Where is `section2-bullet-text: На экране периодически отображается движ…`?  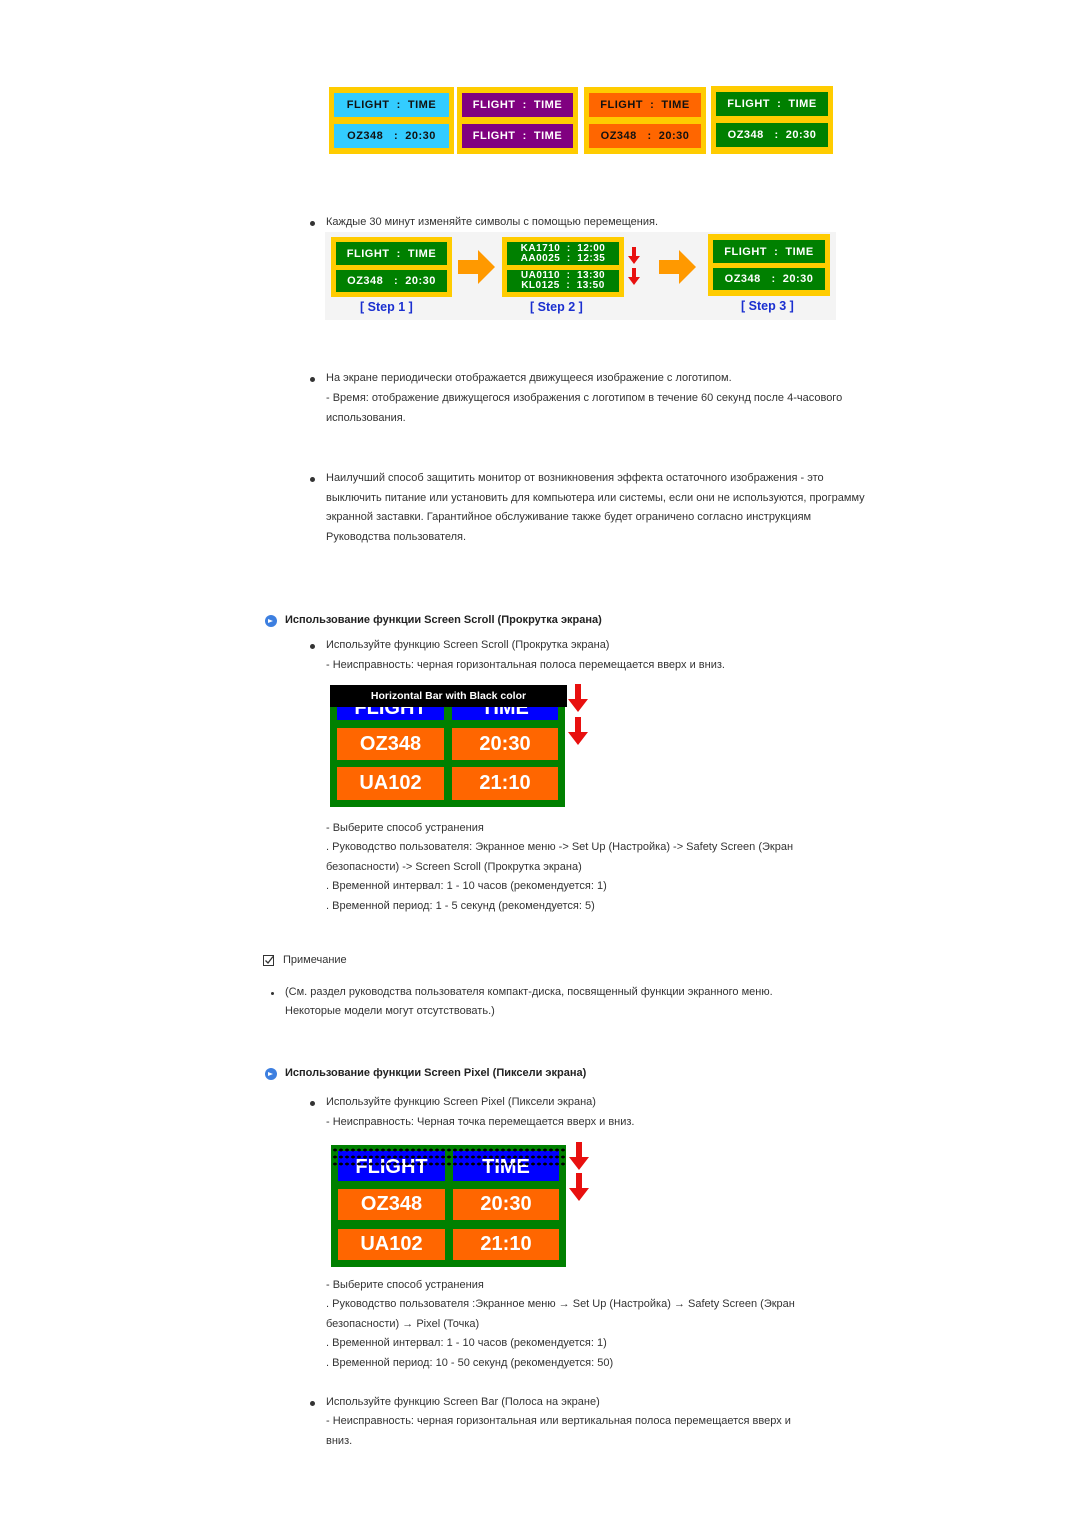 section2-bullet-text: На экране периодически отображается движ… is located at coordinates (529, 378).